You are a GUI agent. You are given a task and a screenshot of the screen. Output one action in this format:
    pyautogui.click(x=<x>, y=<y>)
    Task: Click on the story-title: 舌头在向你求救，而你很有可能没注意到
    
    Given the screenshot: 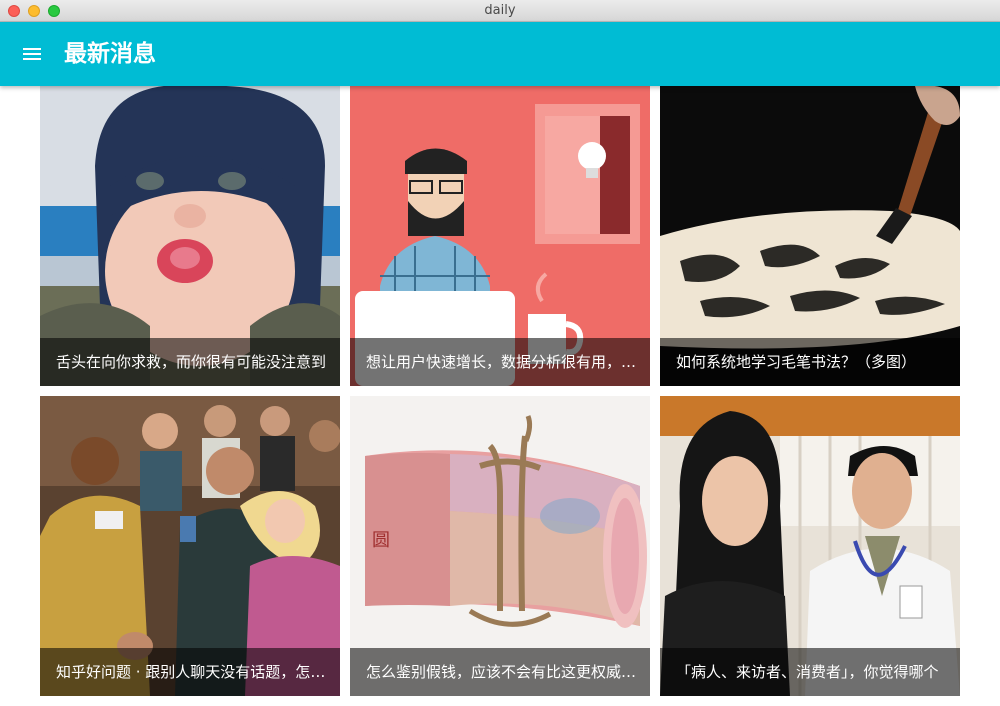 What is the action you would take?
    pyautogui.click(x=191, y=362)
    